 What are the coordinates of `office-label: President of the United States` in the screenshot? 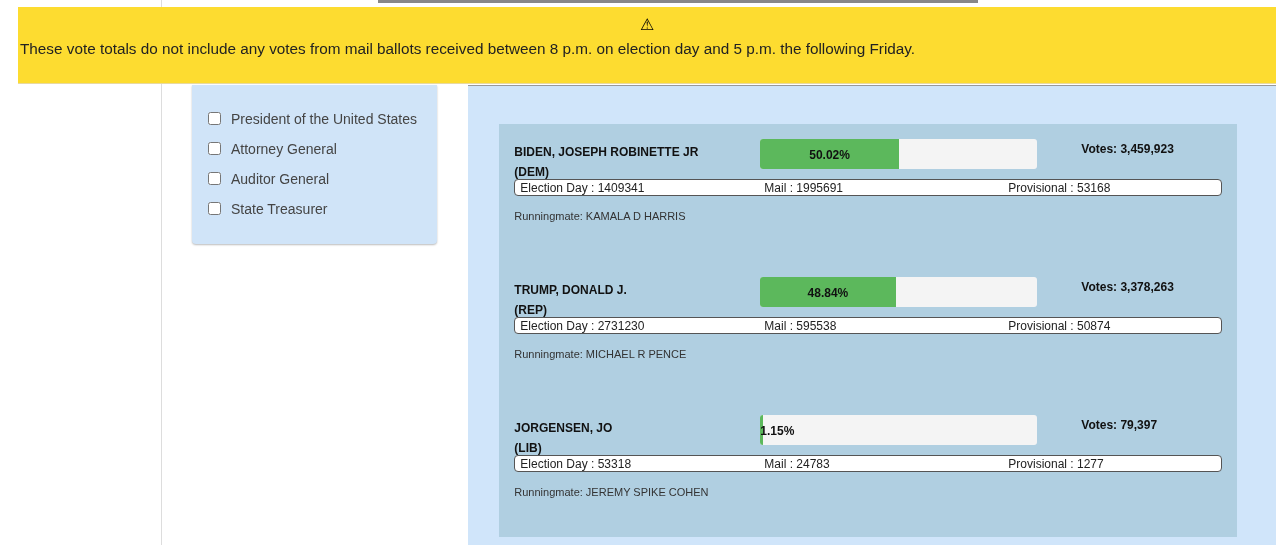 It's located at (324, 118).